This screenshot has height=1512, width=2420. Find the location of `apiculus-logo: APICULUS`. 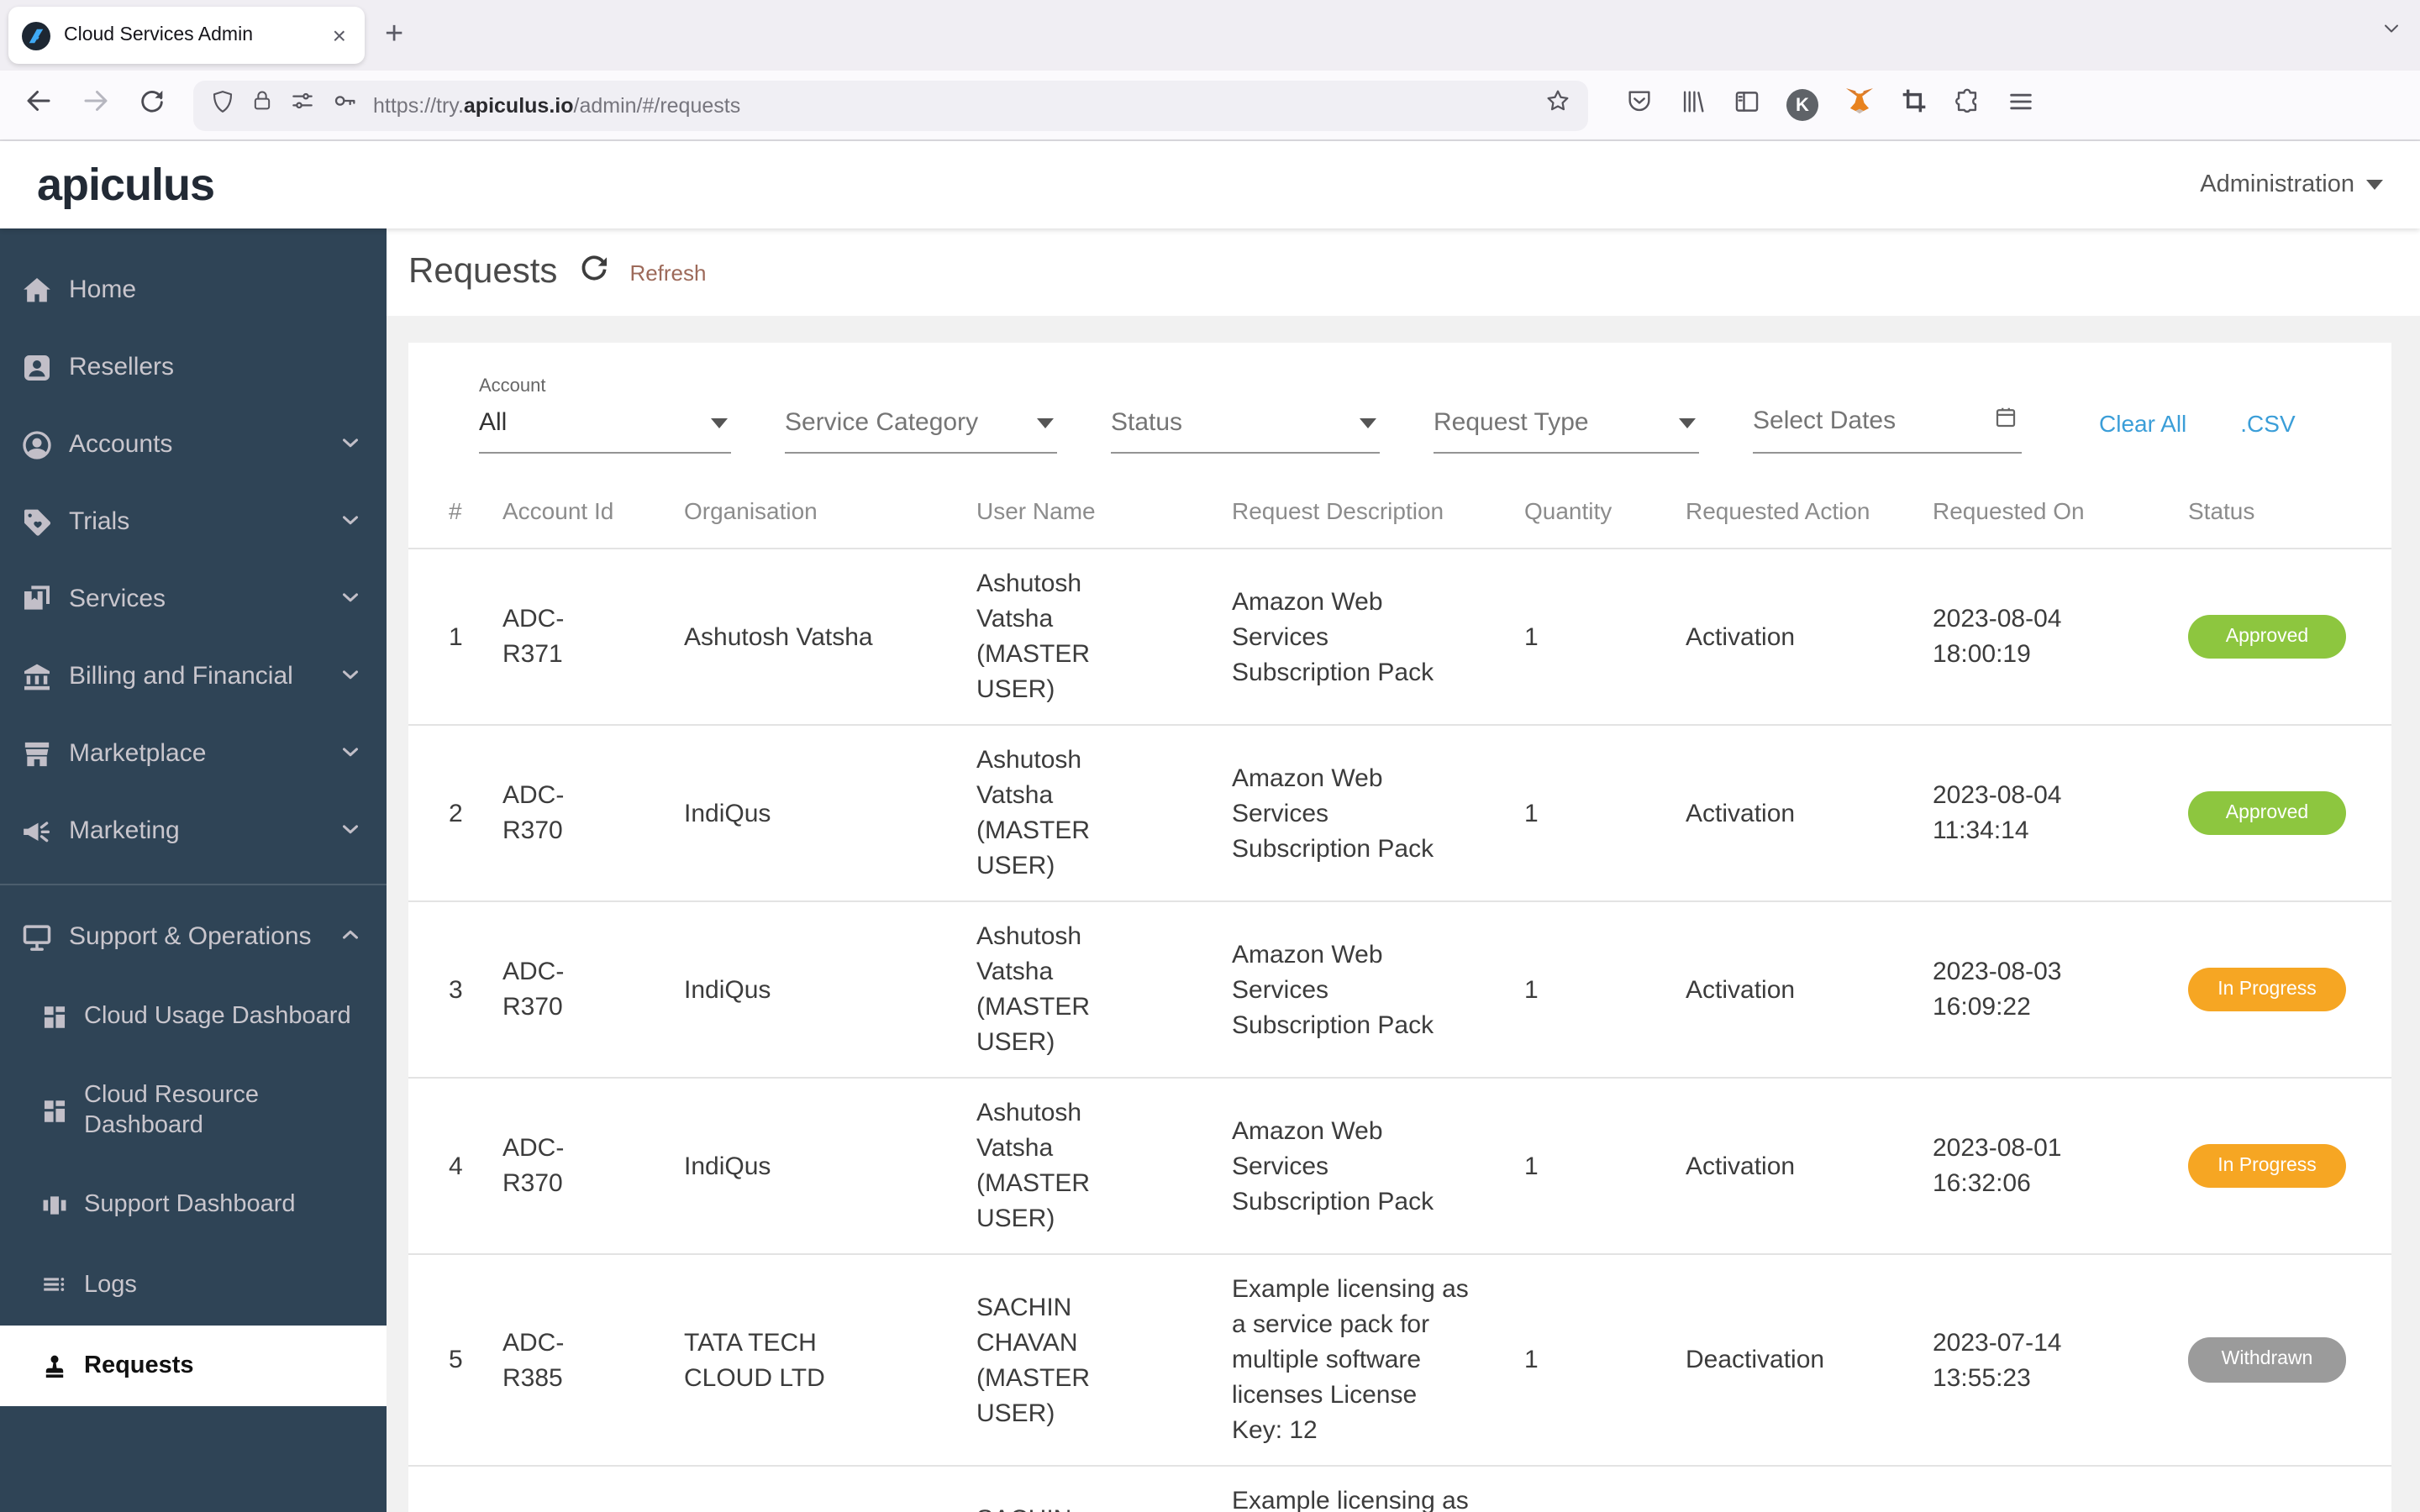

apiculus-logo: APICULUS is located at coordinates (126, 184).